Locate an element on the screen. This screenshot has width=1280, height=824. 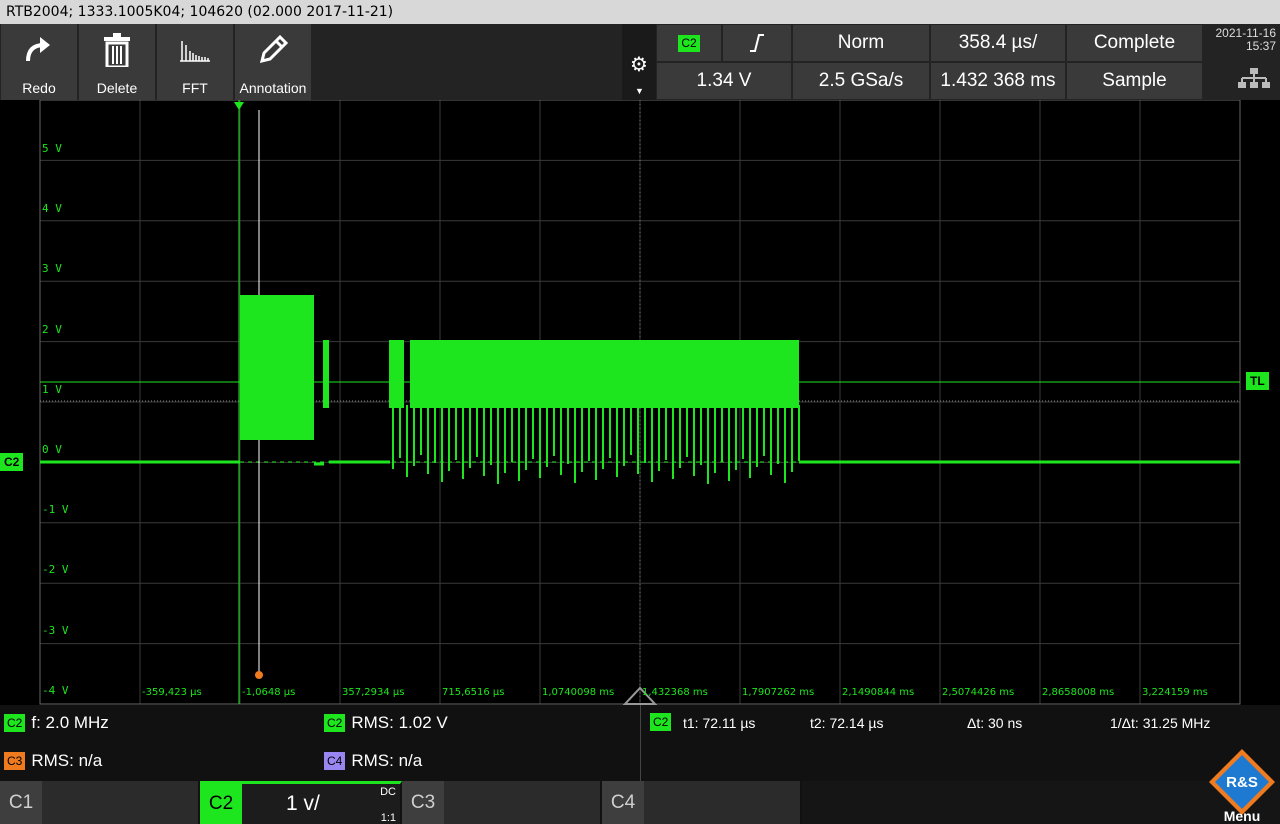
cursor-handle is located at coordinates (259, 675).